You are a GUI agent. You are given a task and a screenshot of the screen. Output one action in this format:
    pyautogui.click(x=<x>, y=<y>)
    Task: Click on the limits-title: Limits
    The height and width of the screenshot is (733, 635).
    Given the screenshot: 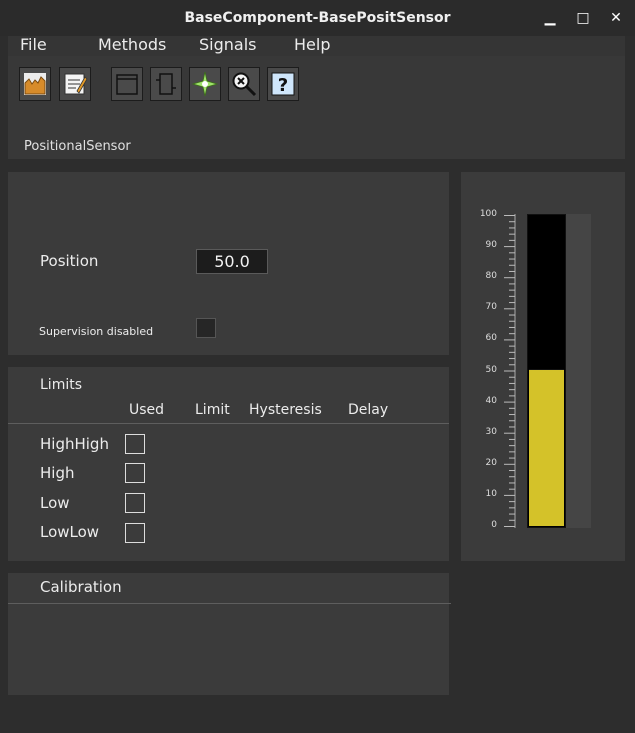 What is the action you would take?
    pyautogui.click(x=61, y=385)
    